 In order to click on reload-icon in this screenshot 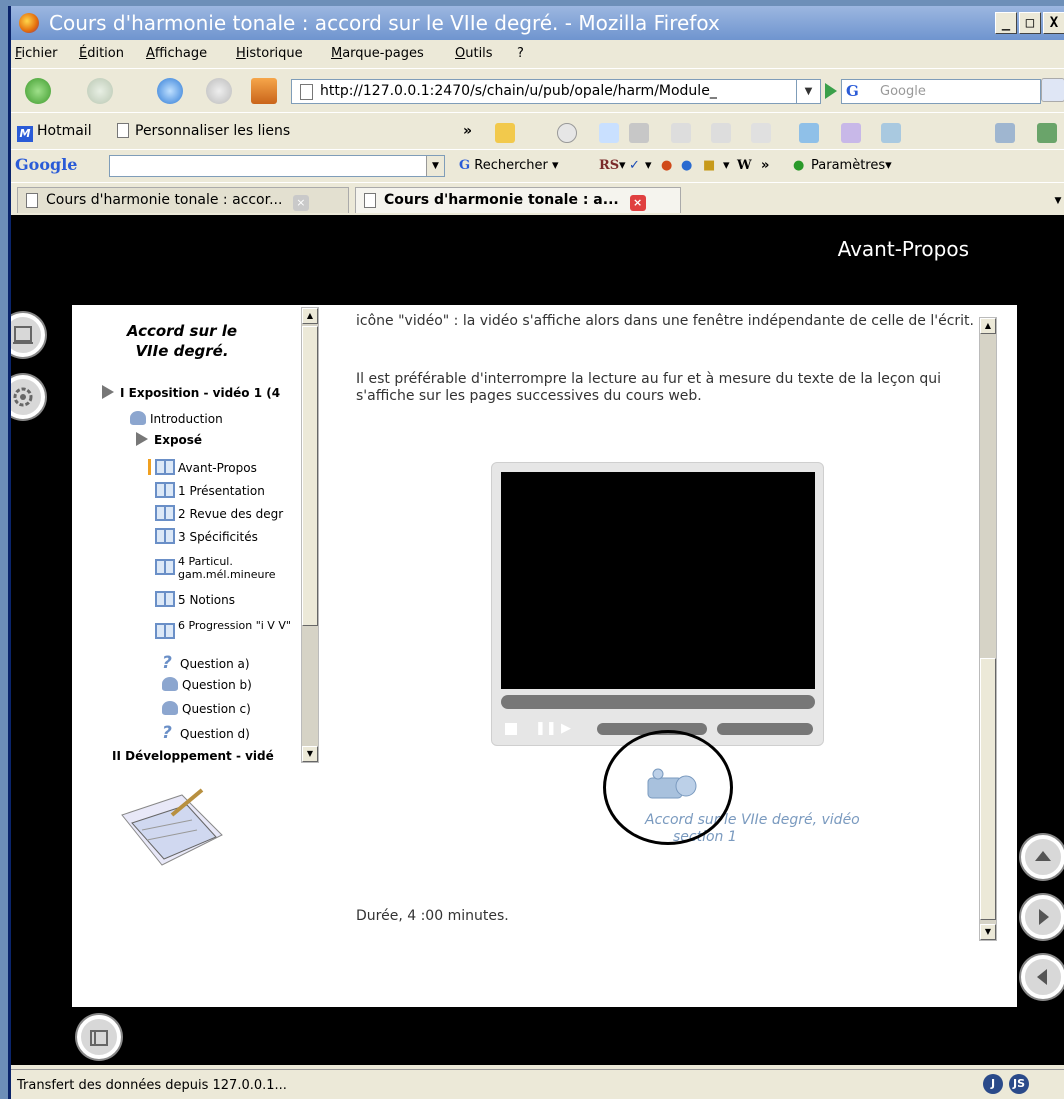, I will do `click(170, 91)`.